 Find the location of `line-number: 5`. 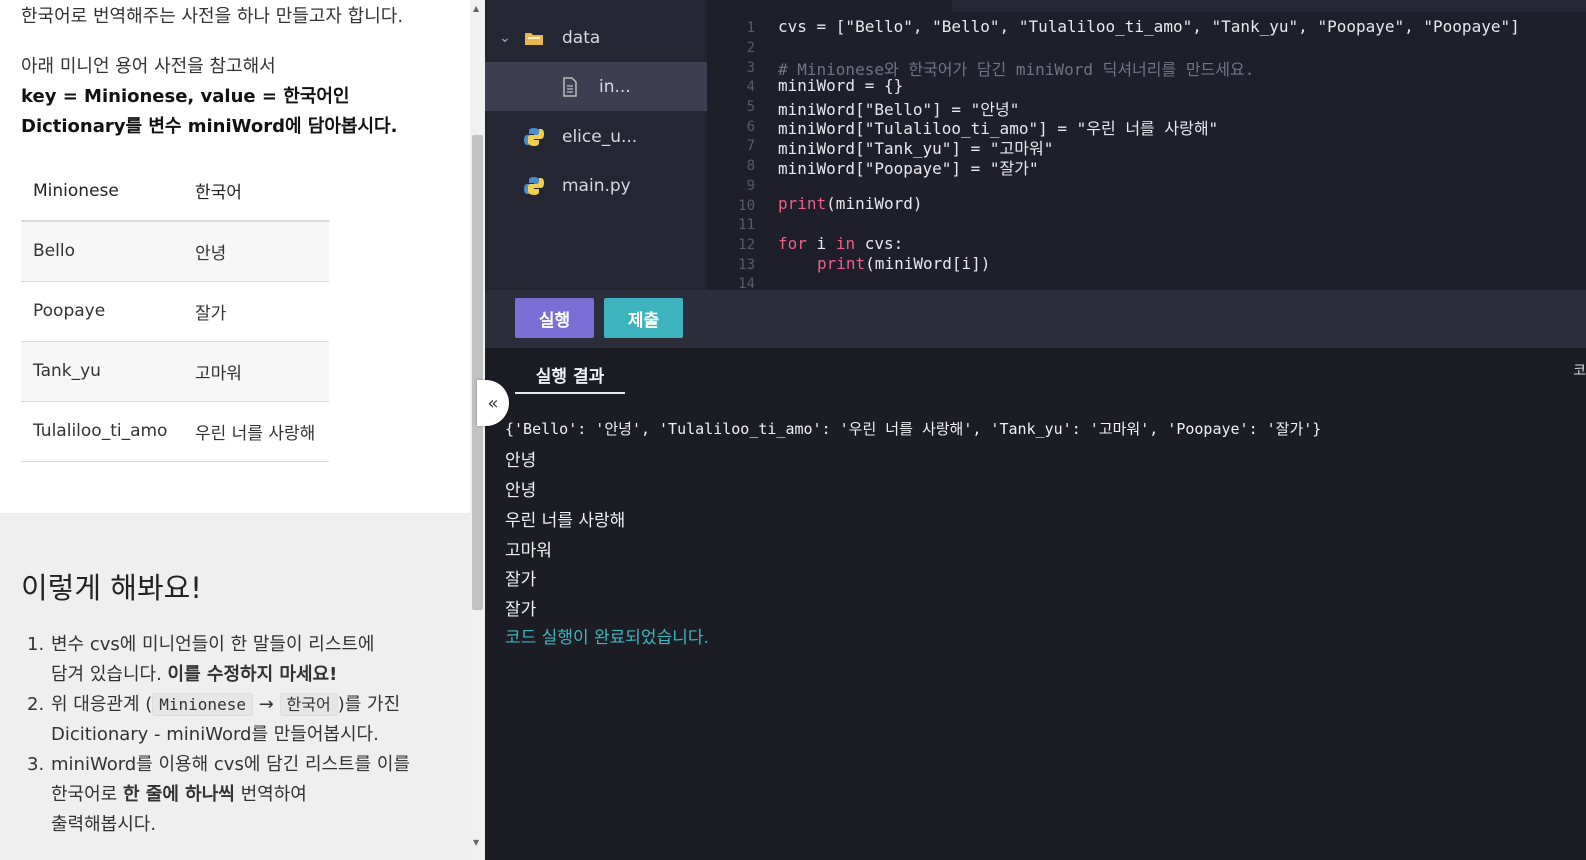

line-number: 5 is located at coordinates (750, 107).